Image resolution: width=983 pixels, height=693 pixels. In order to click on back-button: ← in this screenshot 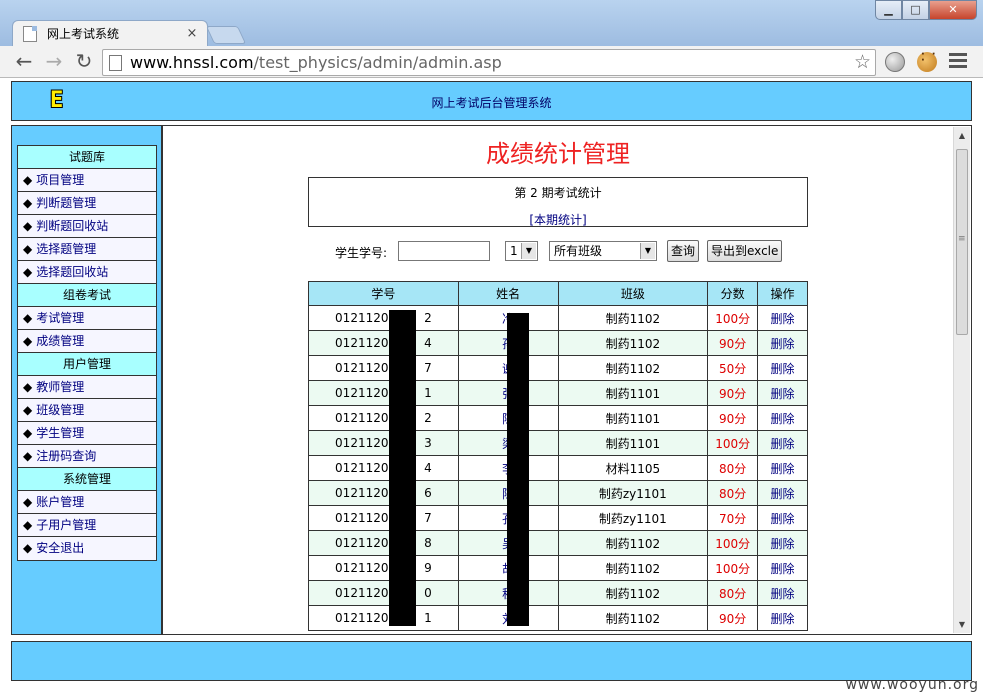, I will do `click(24, 62)`.